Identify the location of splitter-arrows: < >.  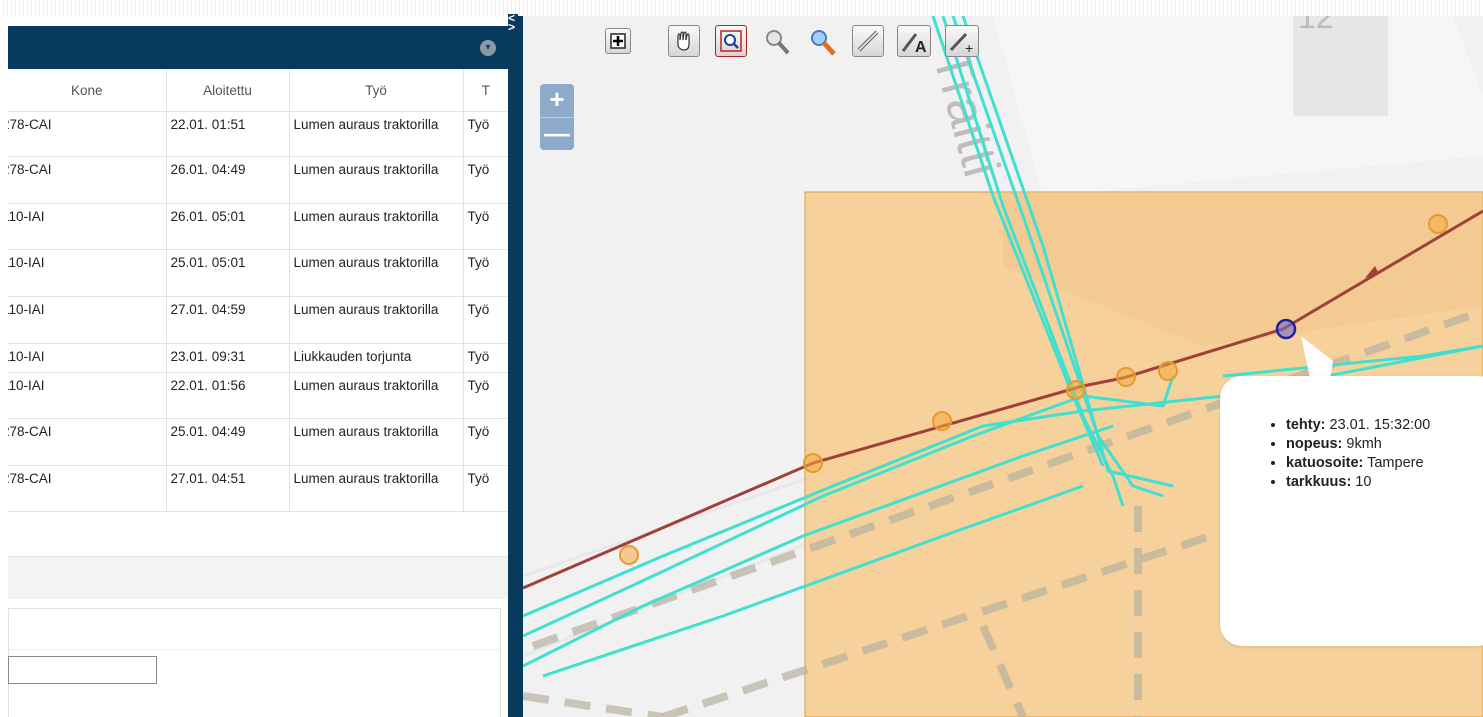
(513, 22).